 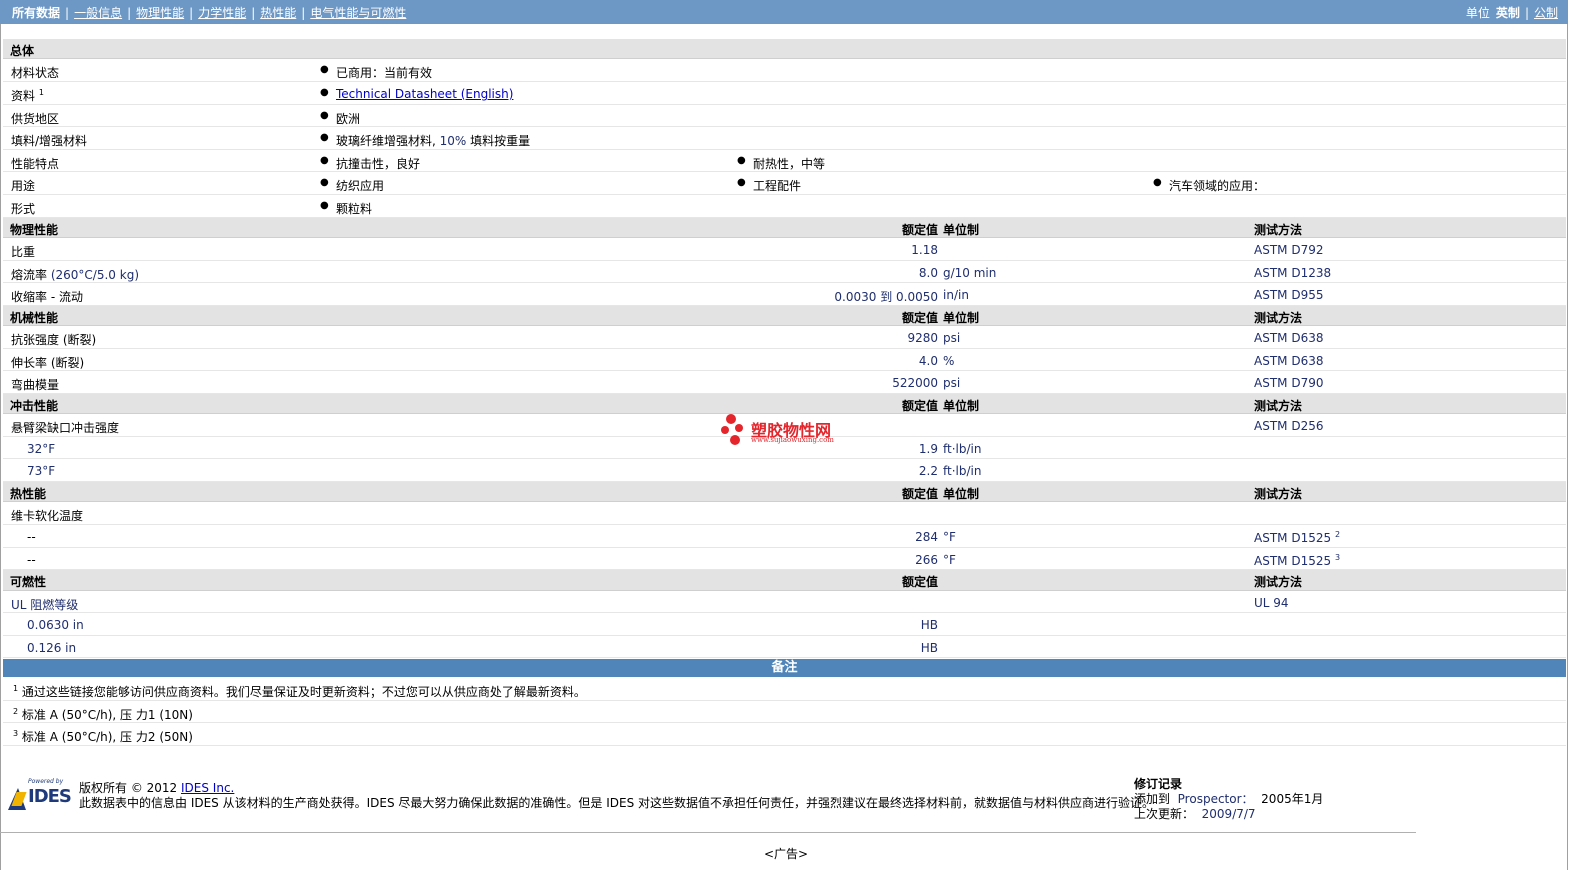 What do you see at coordinates (784, 116) in the screenshot?
I see `row-region: 供货地区 ● 欧洲` at bounding box center [784, 116].